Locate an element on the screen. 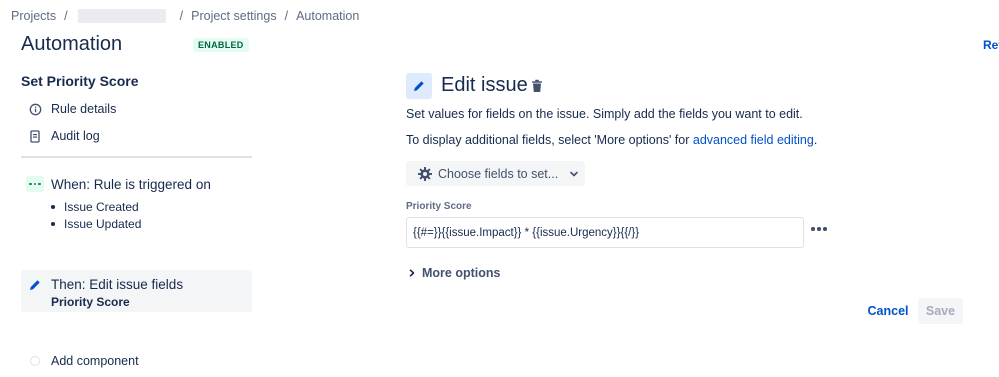  sidebar-divider is located at coordinates (136, 157).